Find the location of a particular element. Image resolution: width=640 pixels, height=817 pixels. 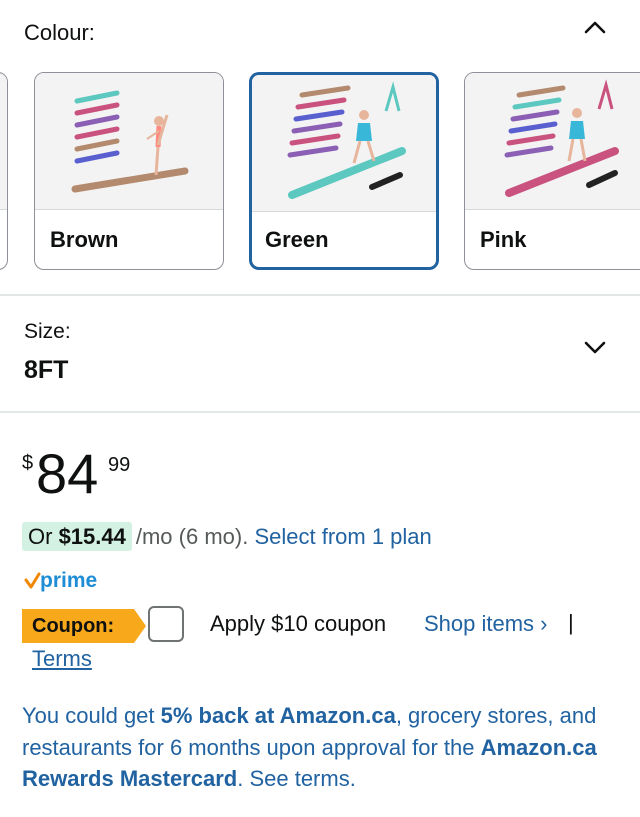

monthly-payment: Or $15.44/mo (6 mo). Select from 1 plan is located at coordinates (227, 536).